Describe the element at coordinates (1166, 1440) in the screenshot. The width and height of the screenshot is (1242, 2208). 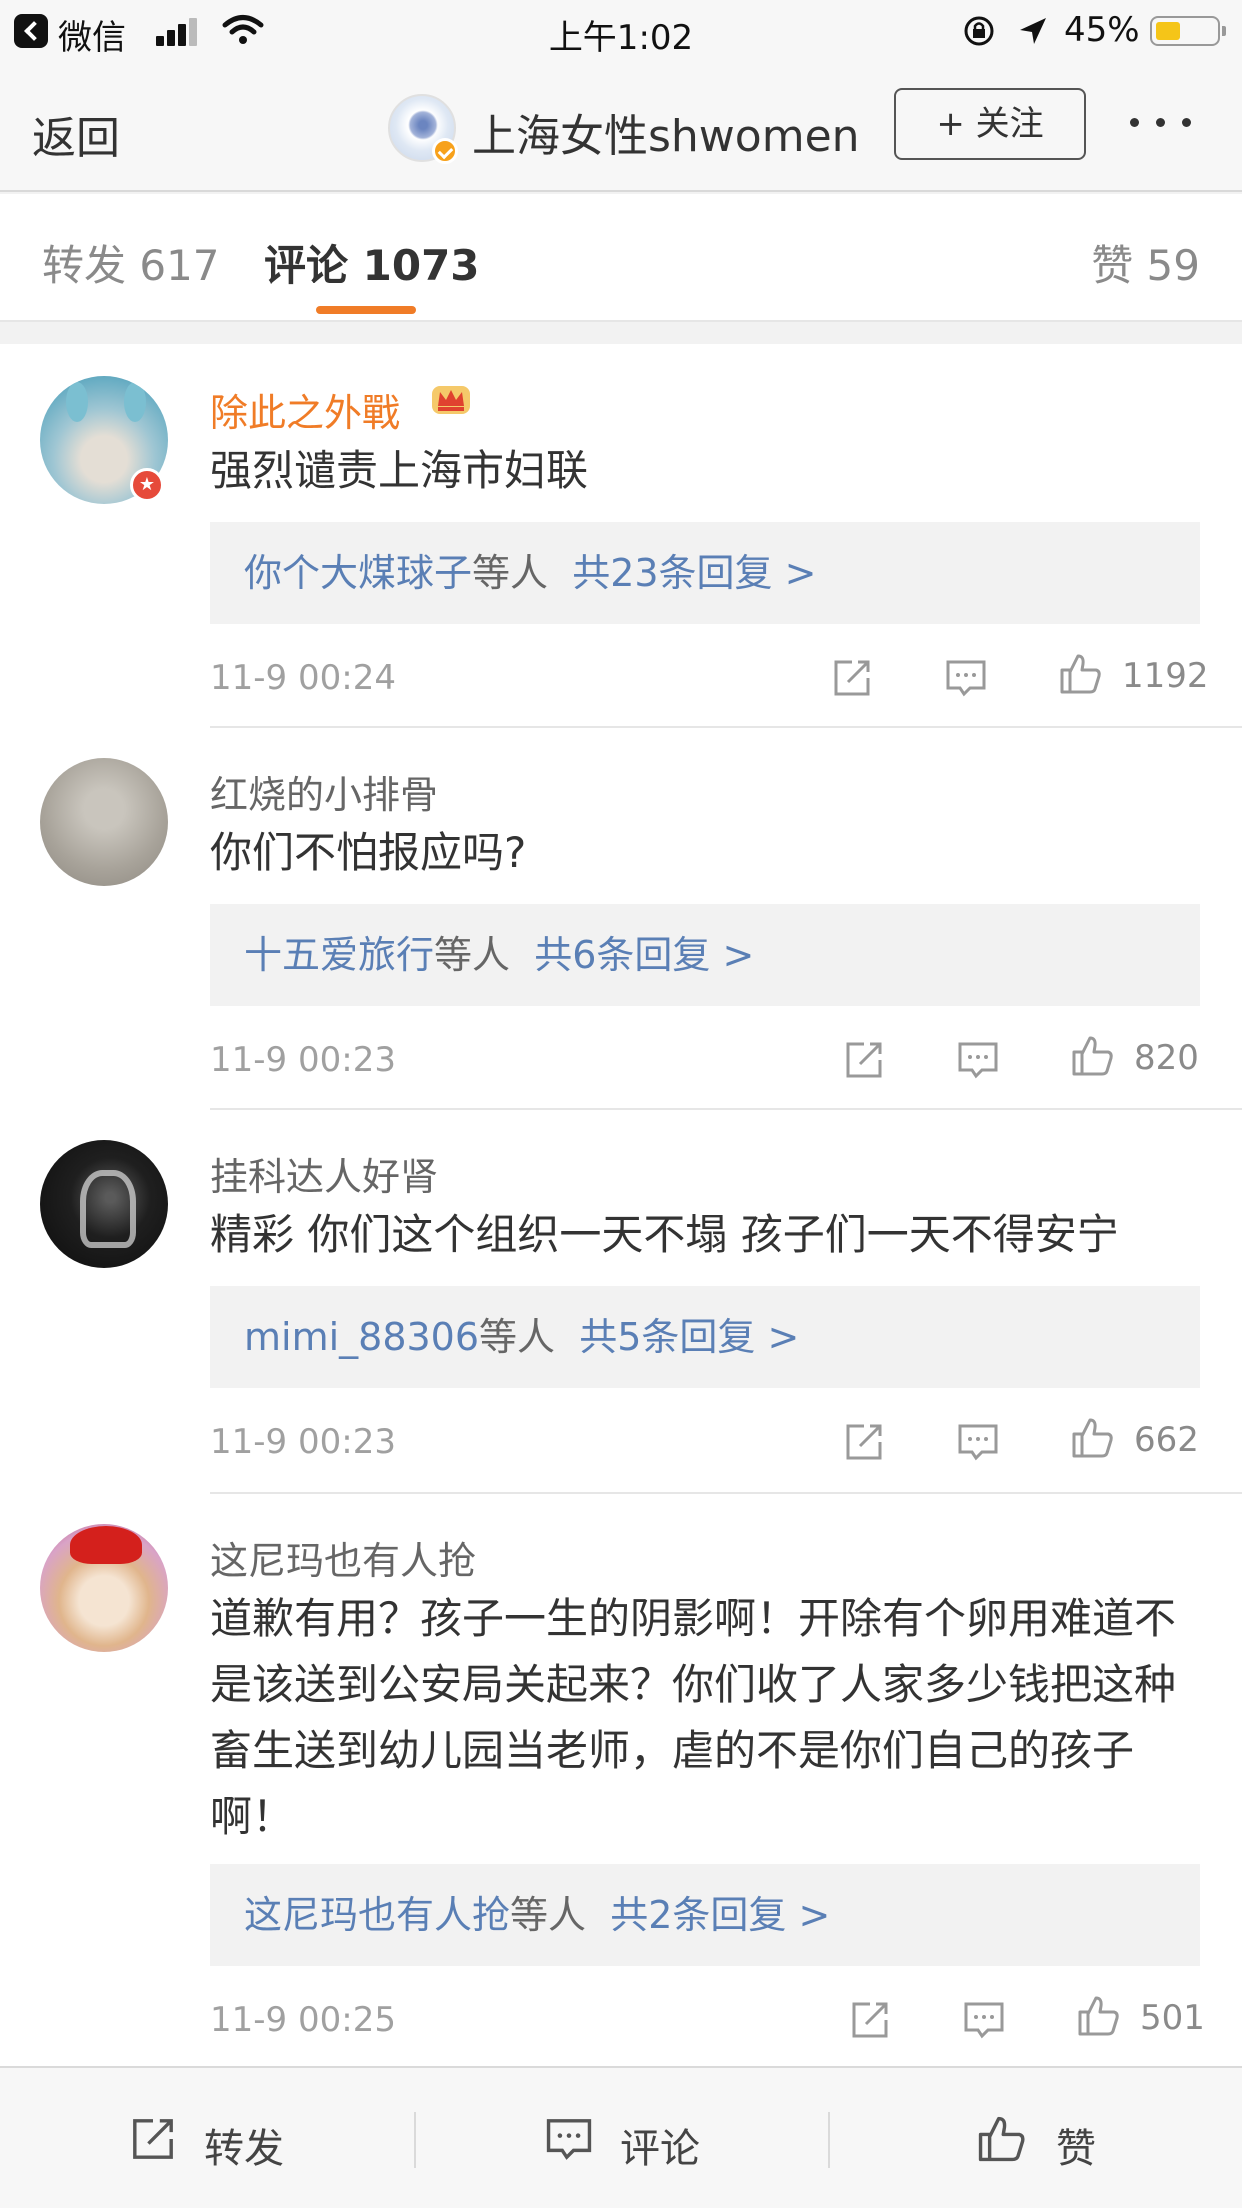
I see `like-count: 662` at that location.